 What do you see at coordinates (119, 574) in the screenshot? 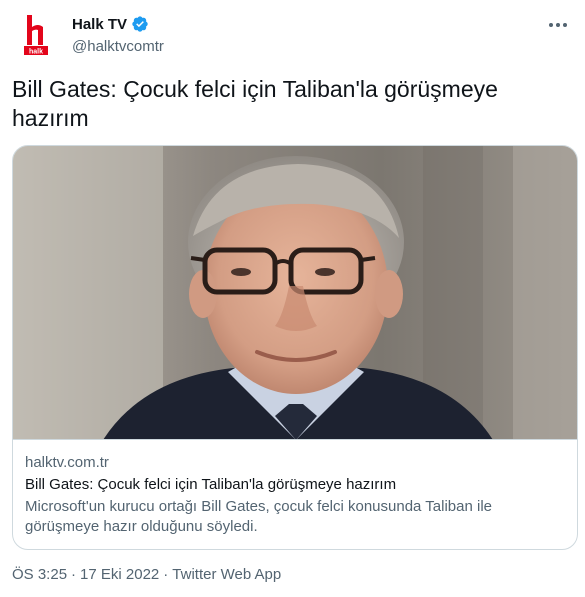
I see `tweet-date: 17 Eki 2022` at bounding box center [119, 574].